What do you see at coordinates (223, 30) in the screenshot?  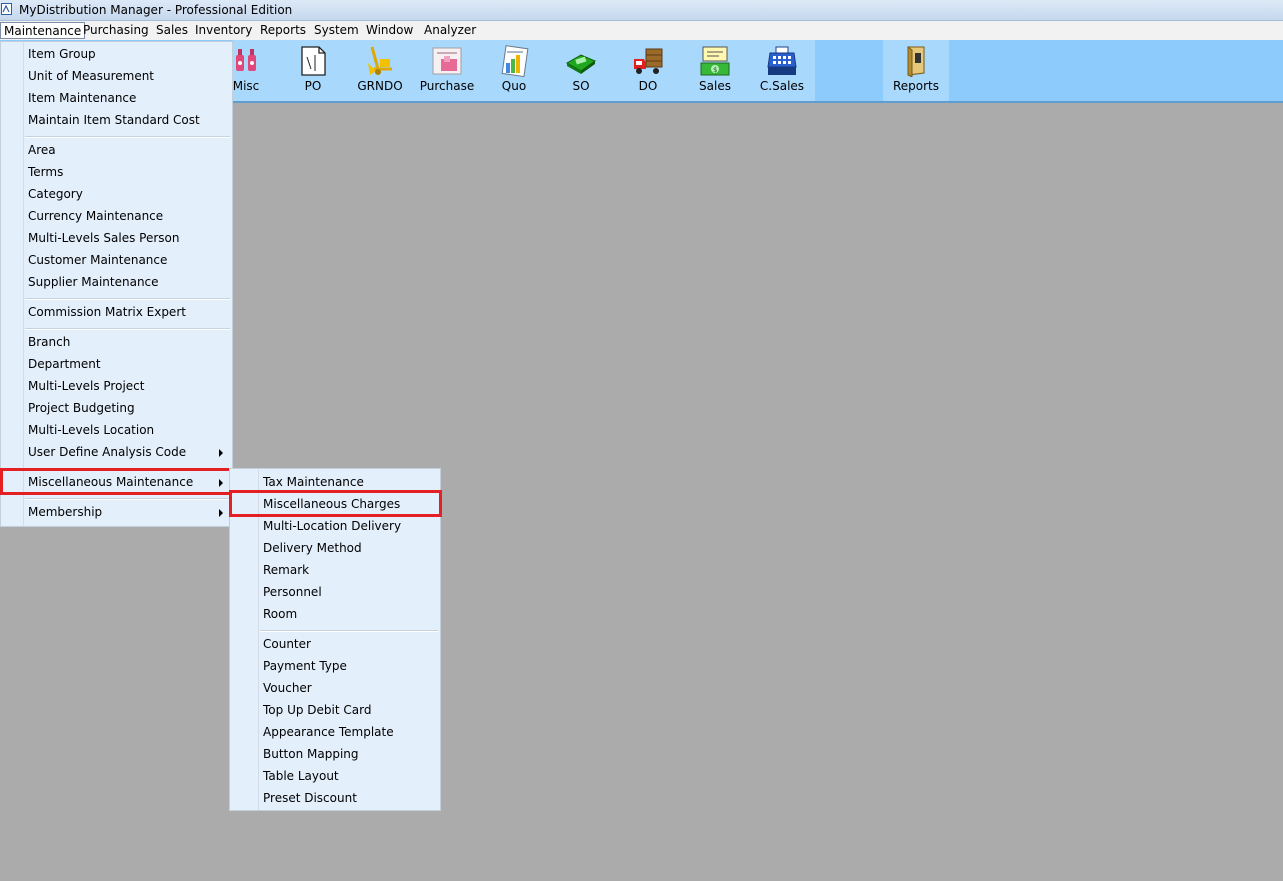 I see `menu-inventory: Inventory` at bounding box center [223, 30].